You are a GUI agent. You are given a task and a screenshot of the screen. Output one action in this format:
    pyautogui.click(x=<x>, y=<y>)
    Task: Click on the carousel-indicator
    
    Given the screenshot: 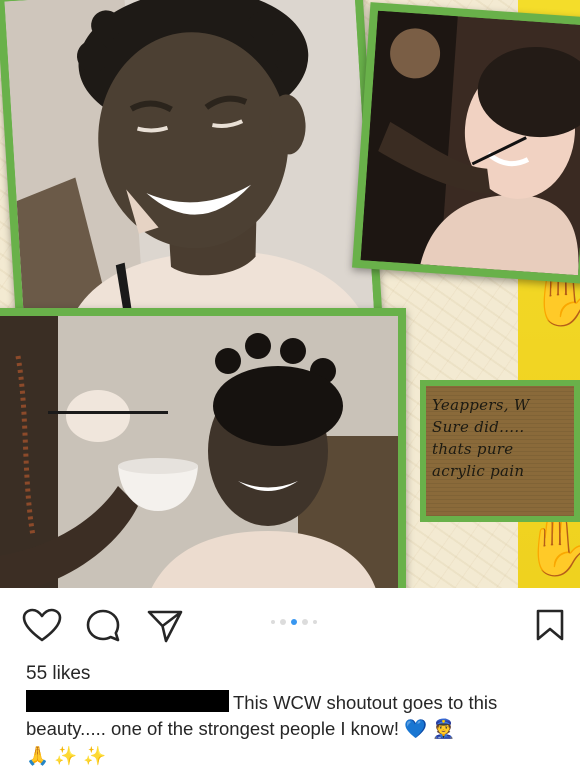 What is the action you would take?
    pyautogui.click(x=294, y=622)
    